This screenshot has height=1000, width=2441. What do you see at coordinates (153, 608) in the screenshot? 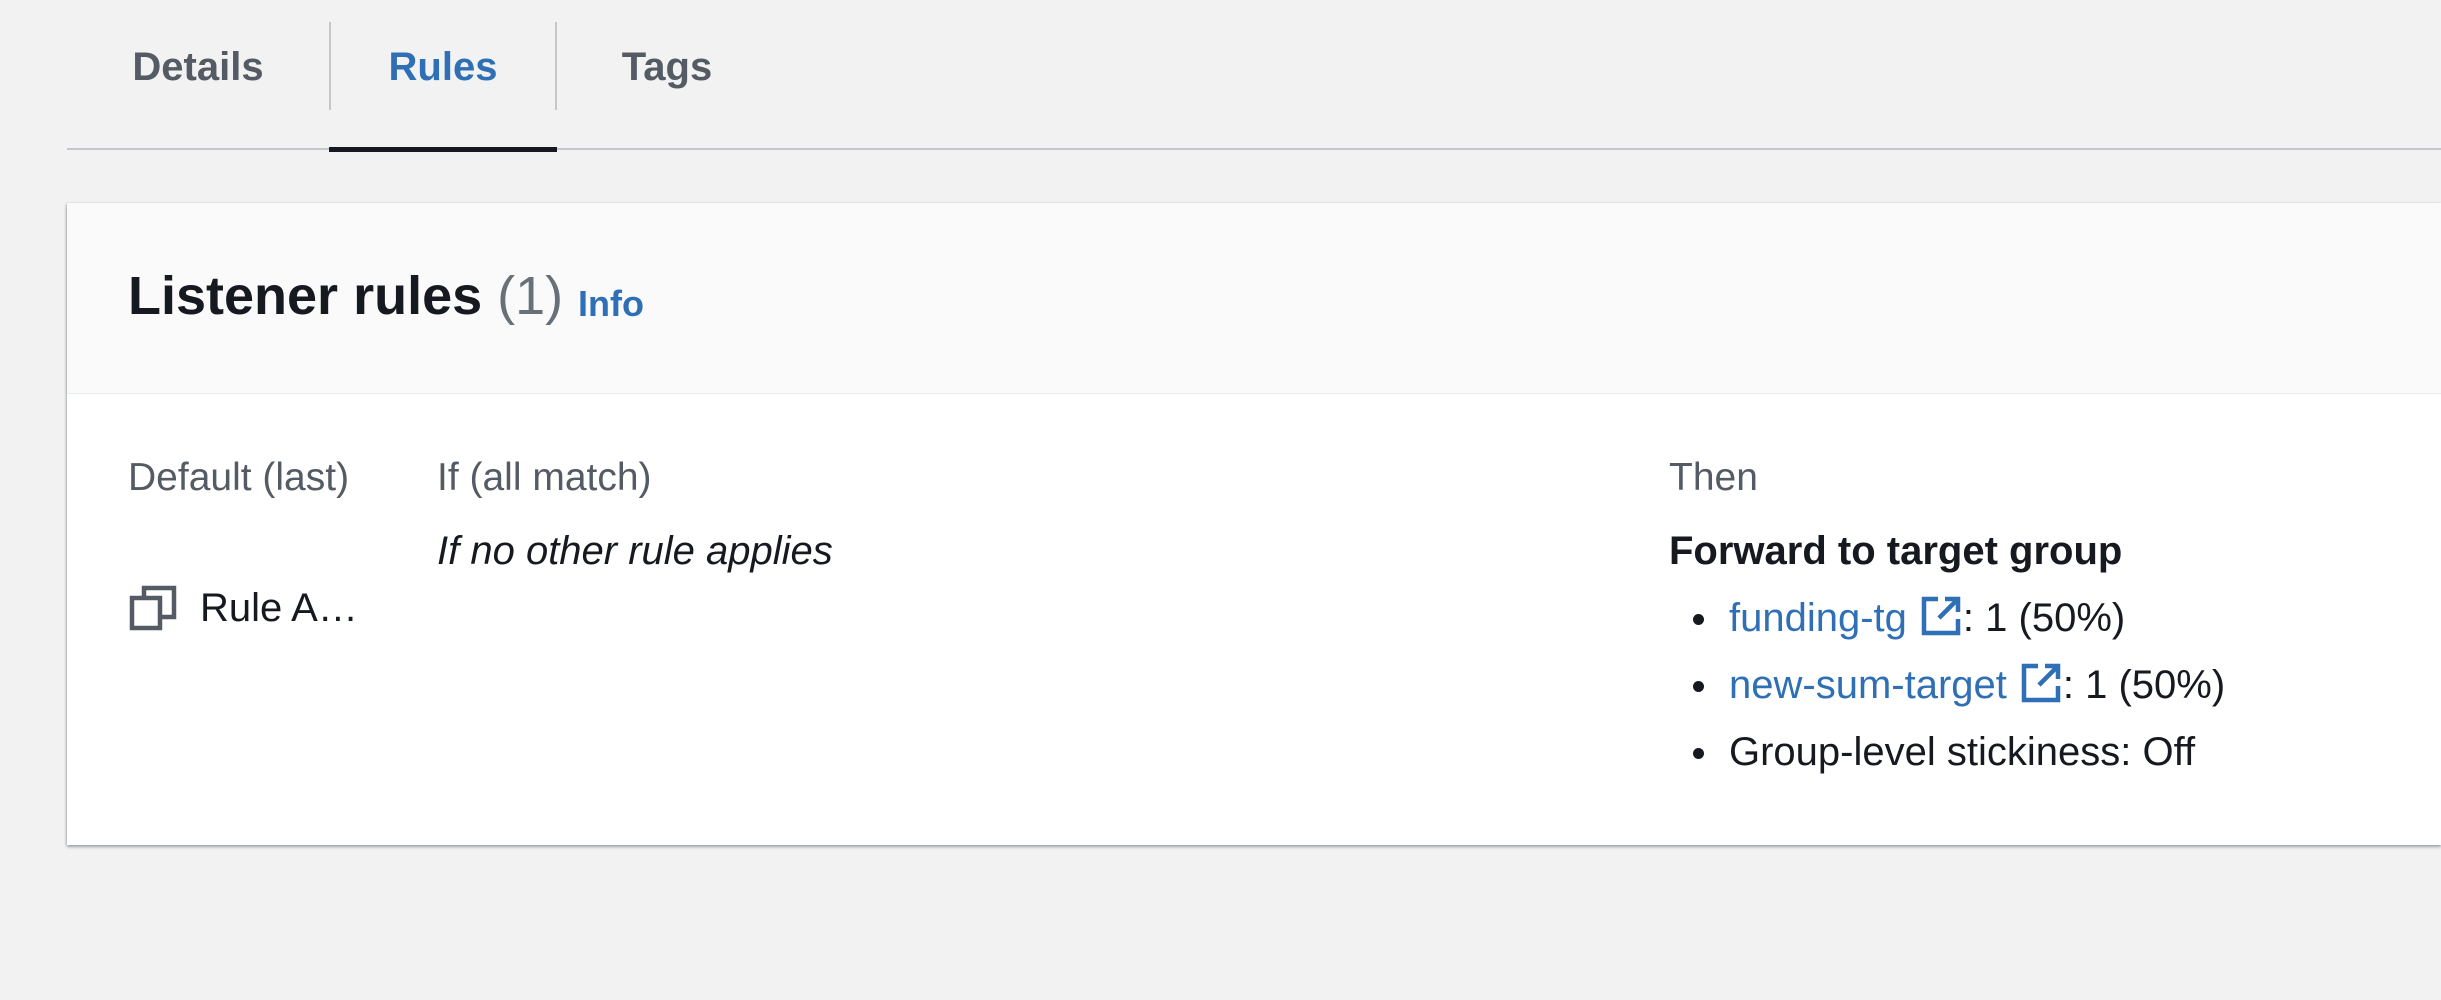
I see `copy-icon` at bounding box center [153, 608].